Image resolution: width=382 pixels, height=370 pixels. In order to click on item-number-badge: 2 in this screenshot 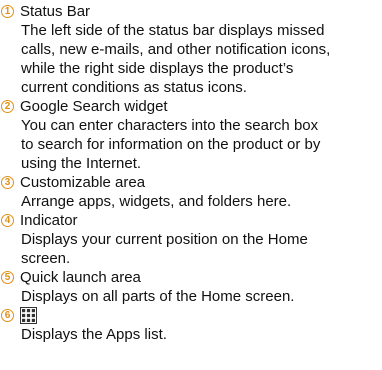, I will do `click(7, 106)`.